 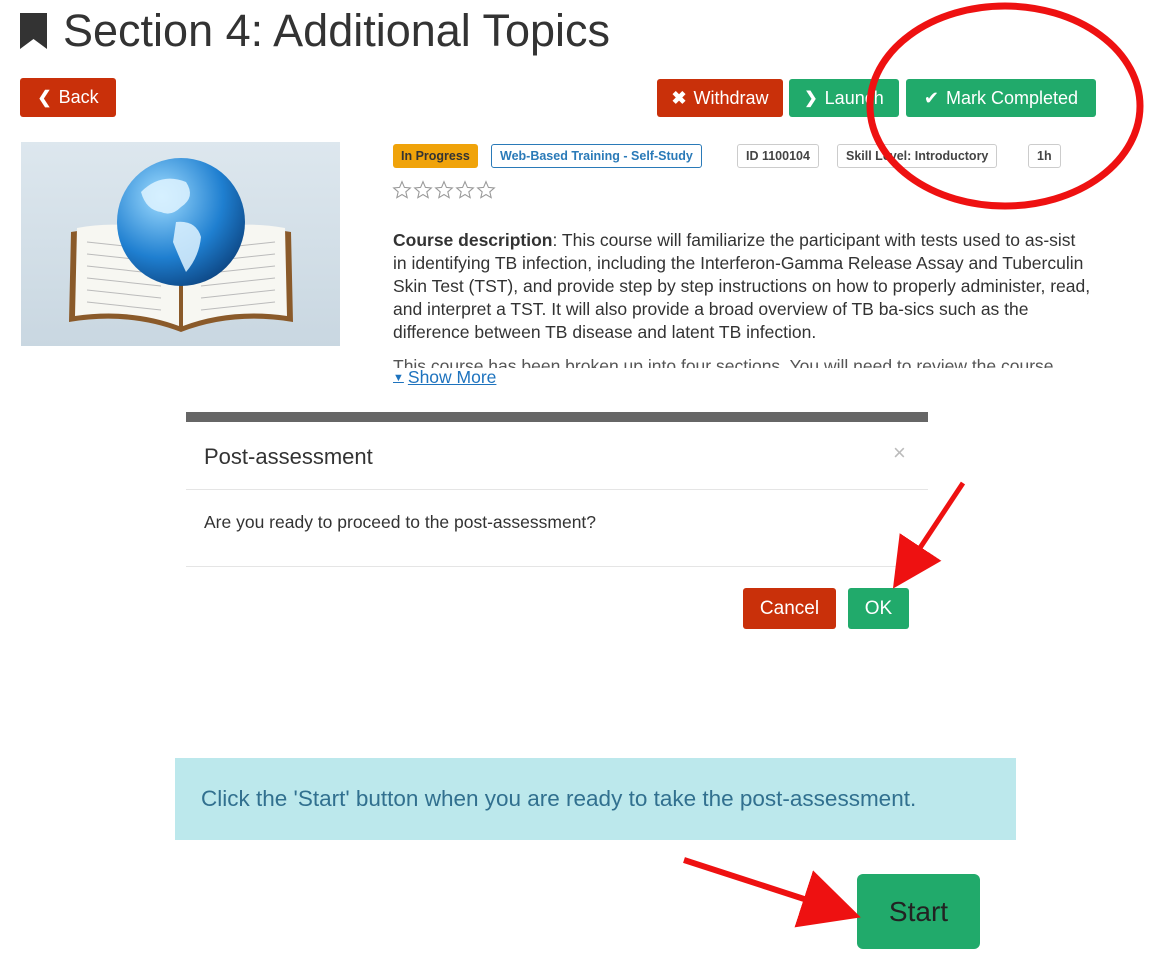 I want to click on arrow-to-ok, so click(x=929, y=535).